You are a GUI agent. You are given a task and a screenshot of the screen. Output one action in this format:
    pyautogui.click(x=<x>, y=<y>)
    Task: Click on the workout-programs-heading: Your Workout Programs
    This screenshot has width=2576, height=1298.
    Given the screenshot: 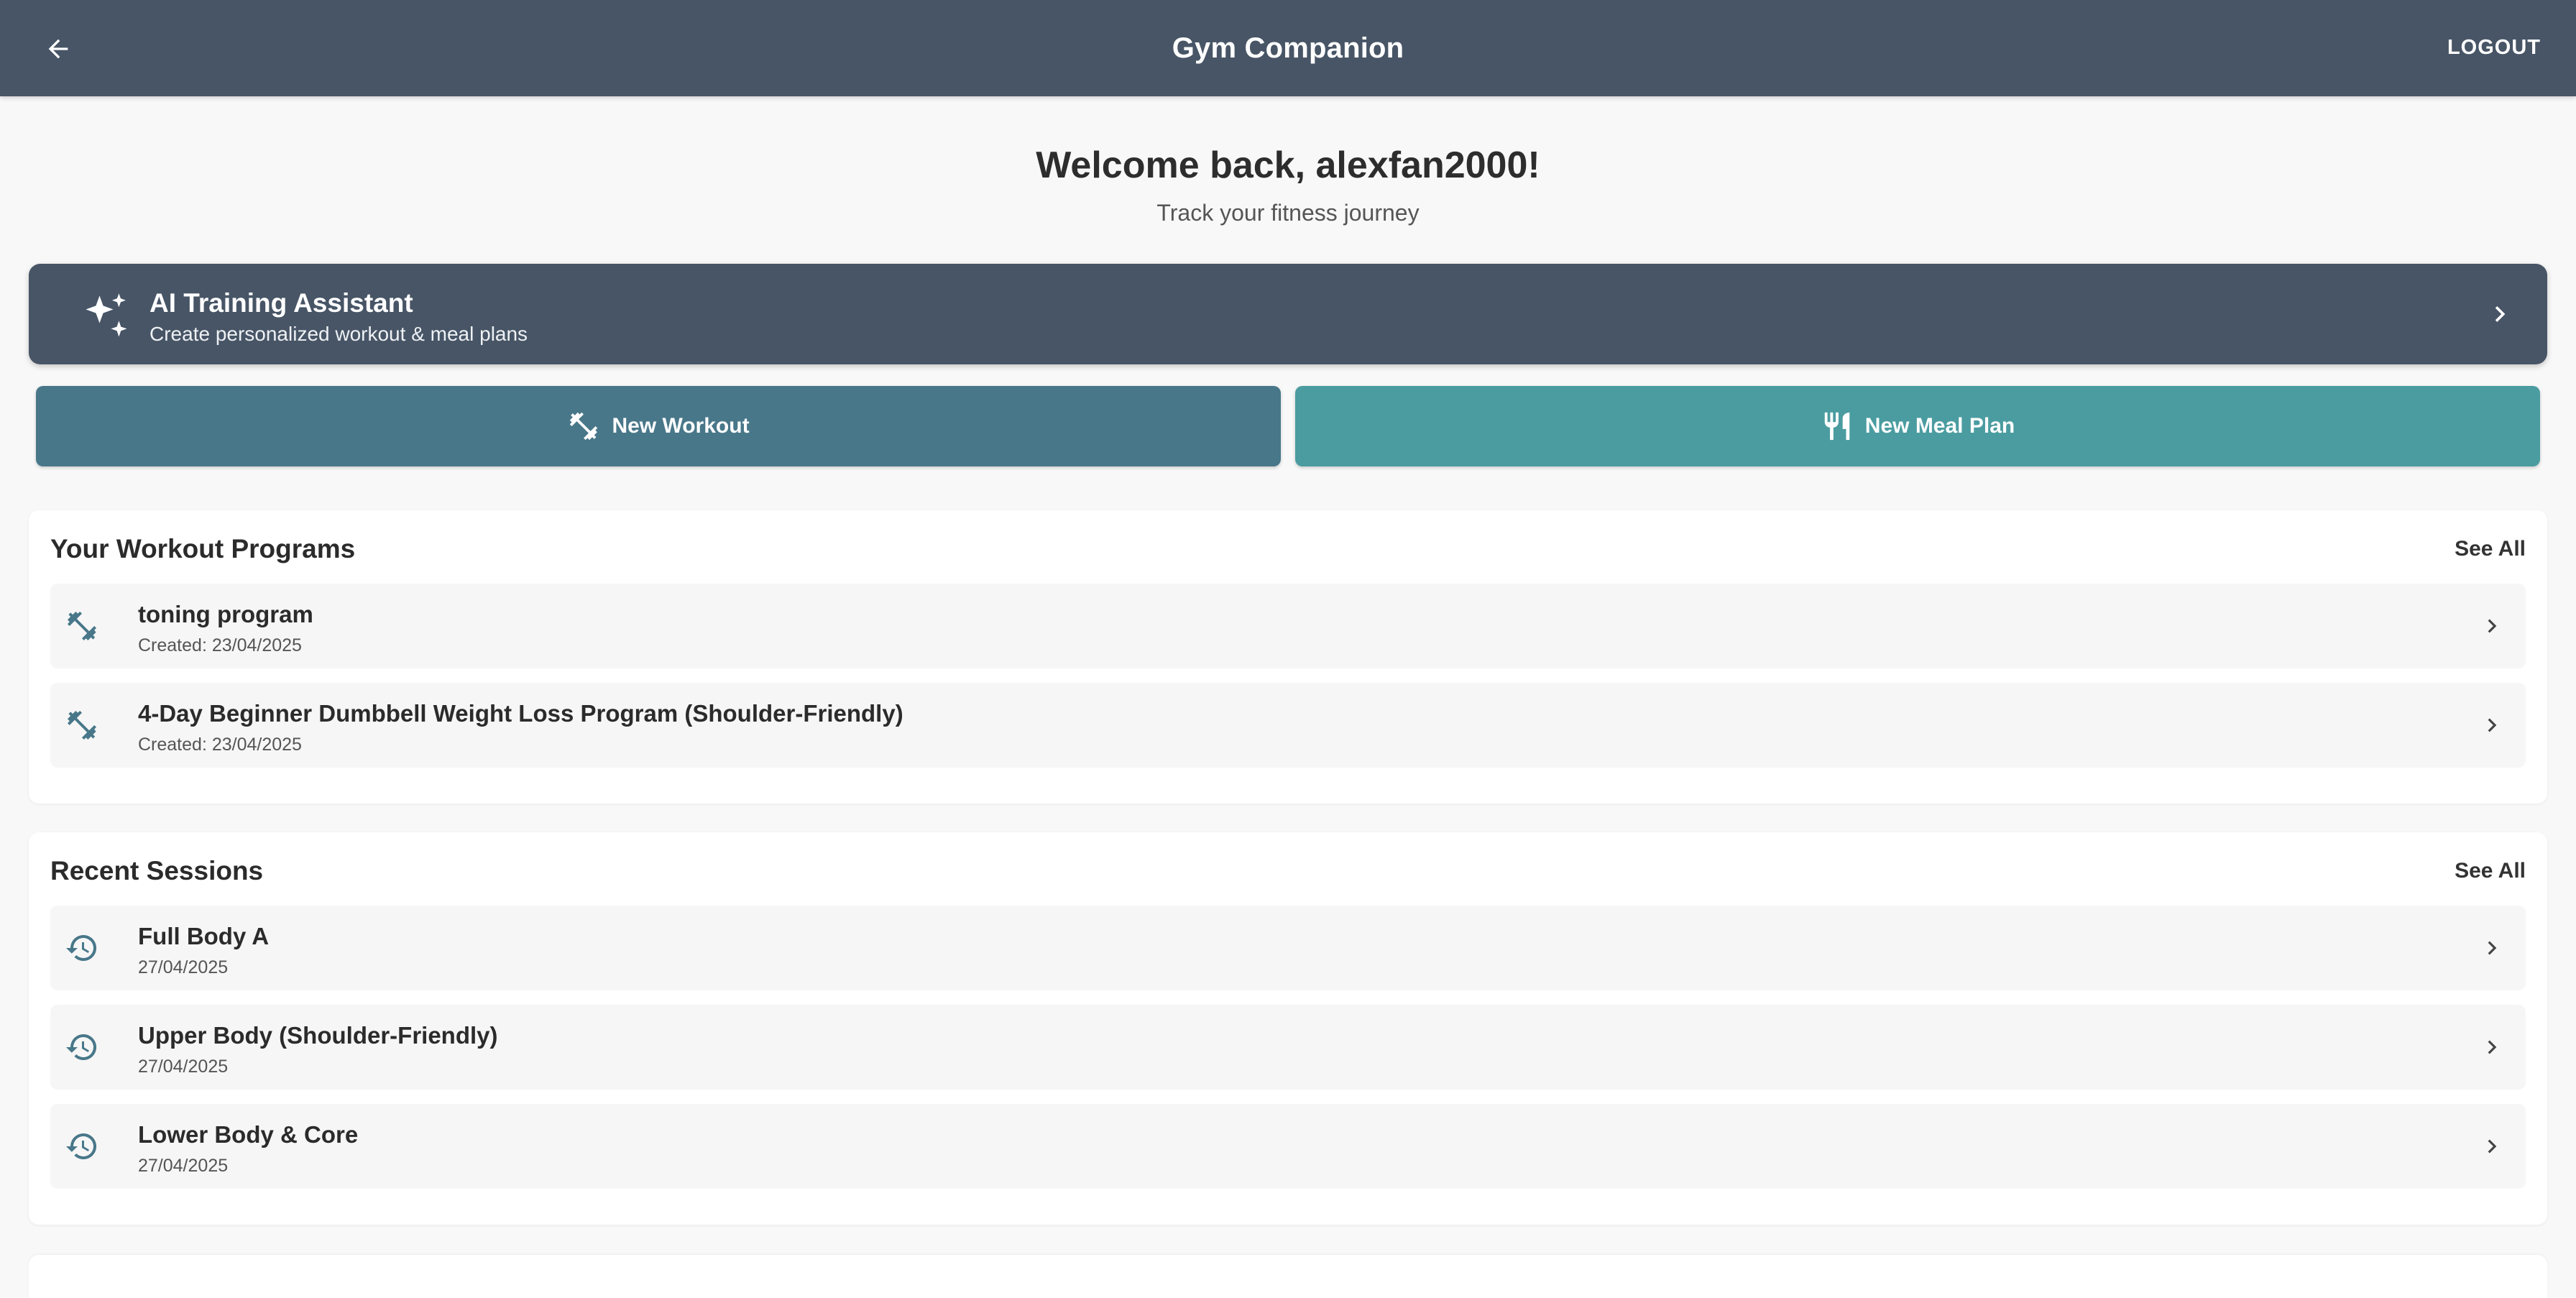 What is the action you would take?
    pyautogui.click(x=203, y=549)
    